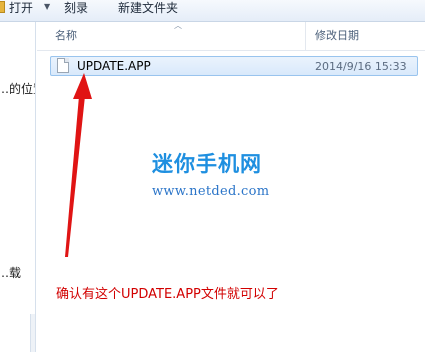 This screenshot has height=352, width=425. Describe the element at coordinates (2, 7) in the screenshot. I see `folder-icon` at that location.